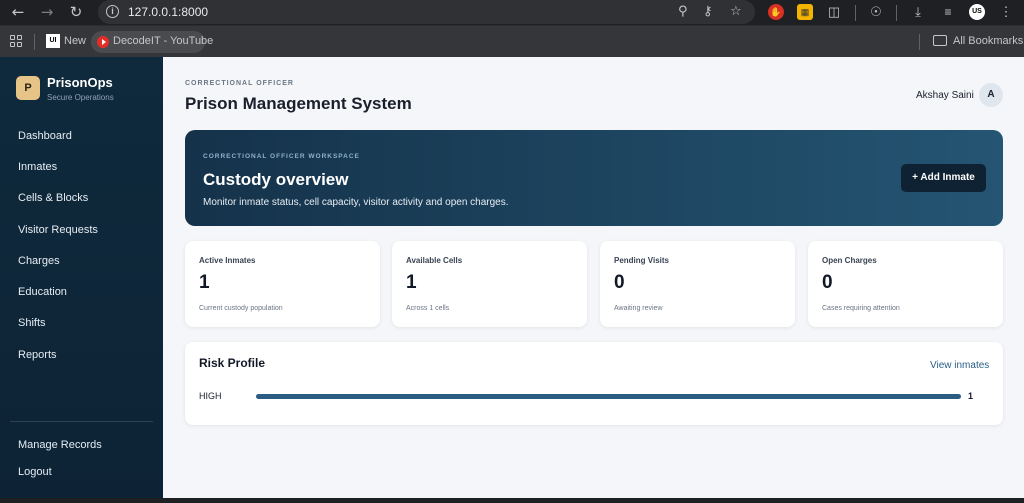 Image resolution: width=1024 pixels, height=503 pixels. What do you see at coordinates (298, 103) in the screenshot?
I see `page-title: Prison Management System` at bounding box center [298, 103].